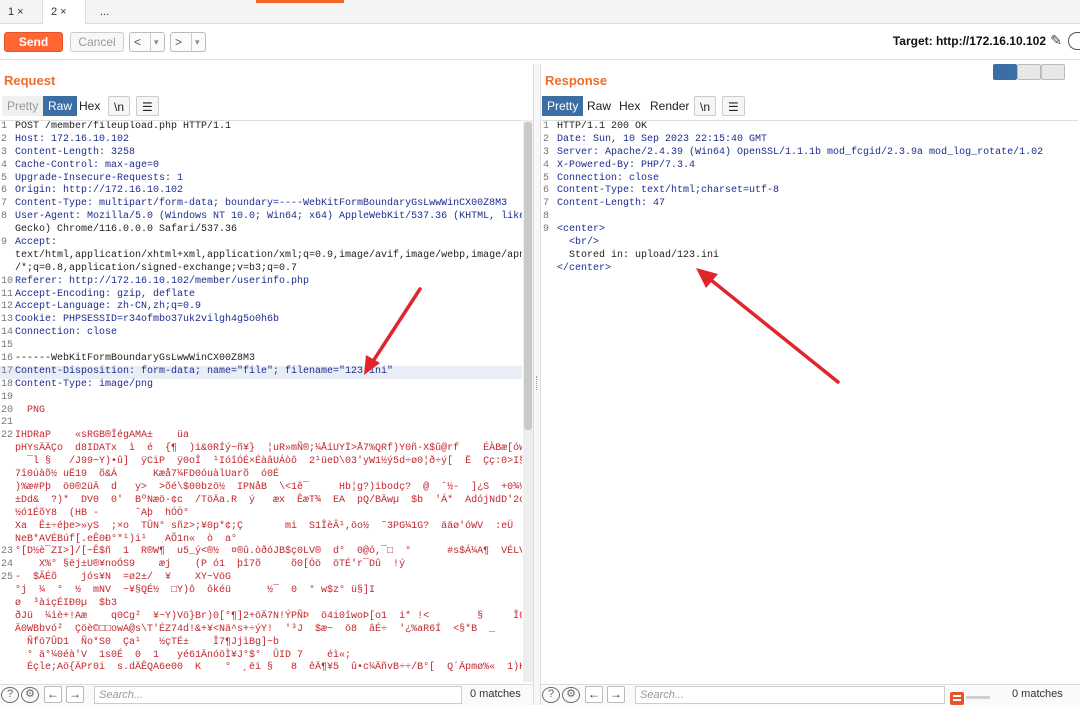 The image size is (1080, 705). I want to click on drag-handle-icon, so click(537, 383).